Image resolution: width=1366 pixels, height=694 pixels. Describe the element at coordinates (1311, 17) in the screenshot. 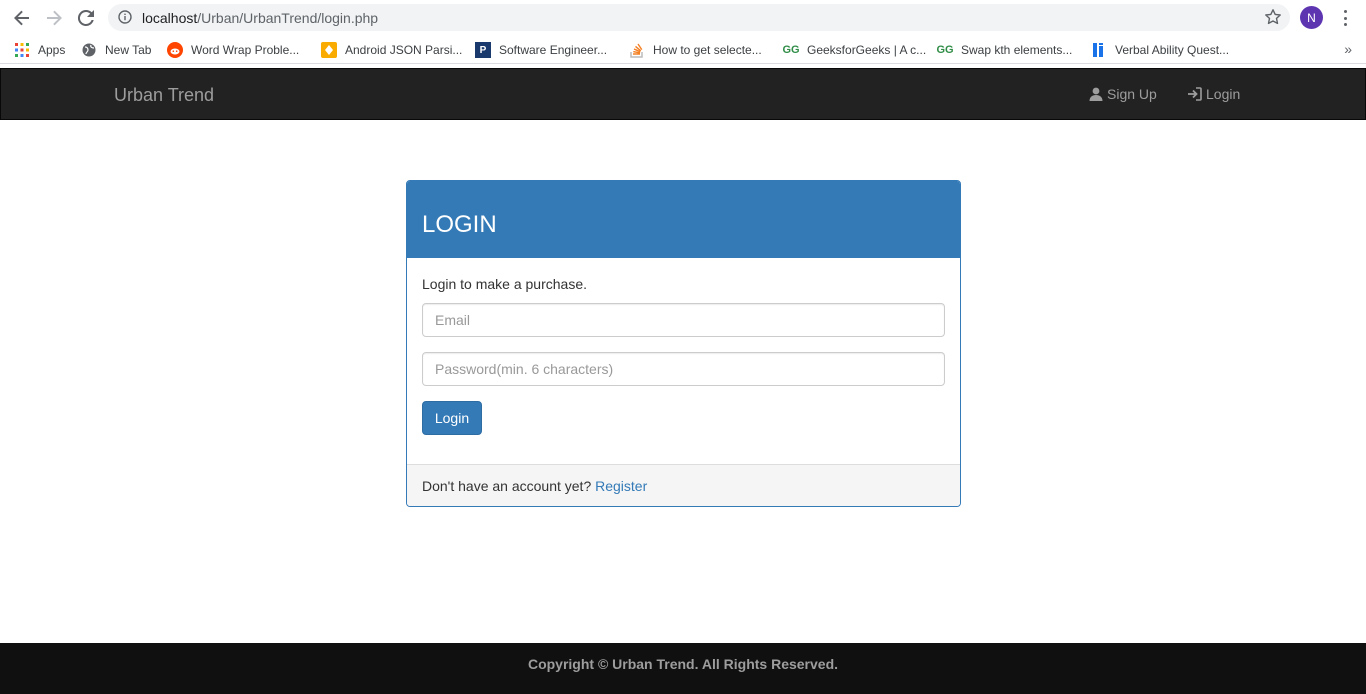

I see `profile-avatar: N` at that location.